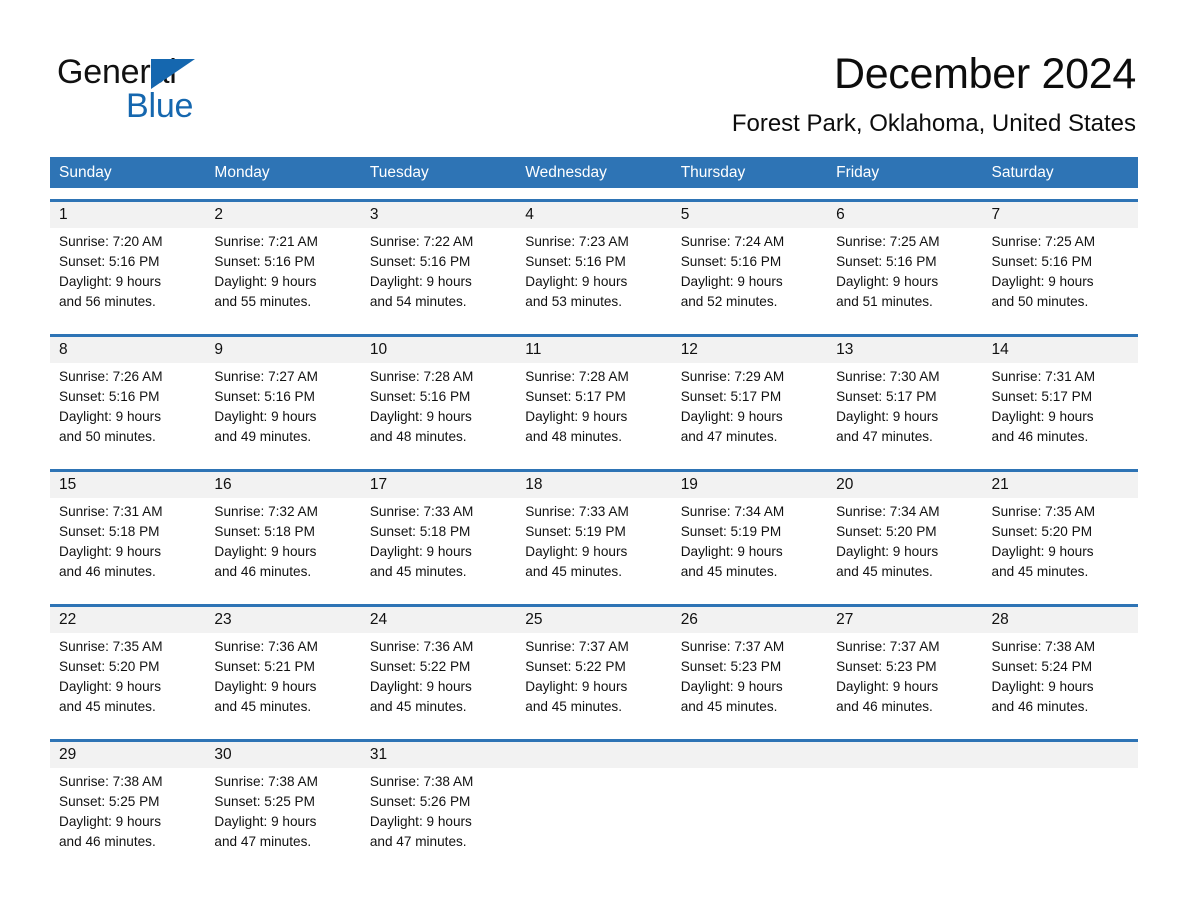  What do you see at coordinates (729, 301) in the screenshot?
I see `day-daylight-line2-text: and 52 minutes.` at bounding box center [729, 301].